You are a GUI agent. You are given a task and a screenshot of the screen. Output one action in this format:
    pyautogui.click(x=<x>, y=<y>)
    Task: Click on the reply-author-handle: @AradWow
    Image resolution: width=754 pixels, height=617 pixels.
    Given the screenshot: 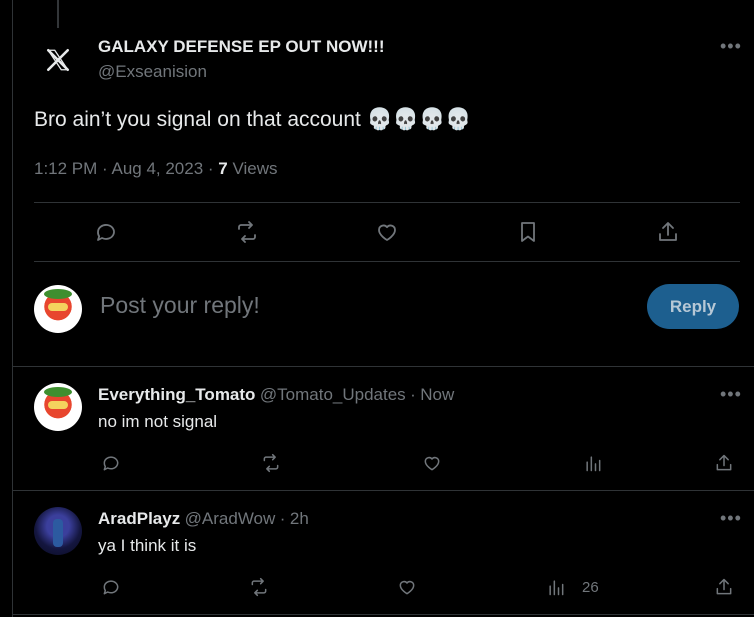 What is the action you would take?
    pyautogui.click(x=230, y=518)
    